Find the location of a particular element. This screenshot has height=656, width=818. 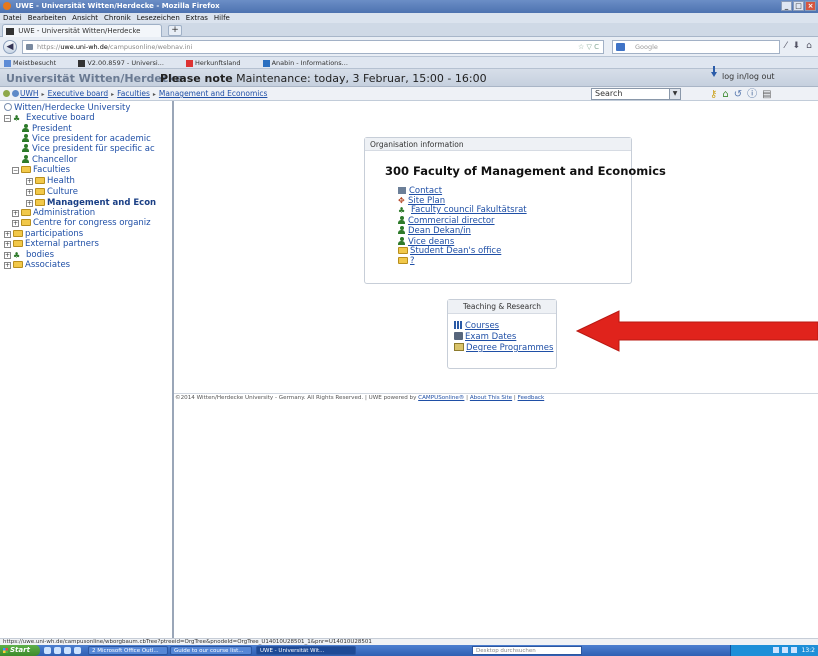

tree-item-health: + Health is located at coordinates (50, 181).